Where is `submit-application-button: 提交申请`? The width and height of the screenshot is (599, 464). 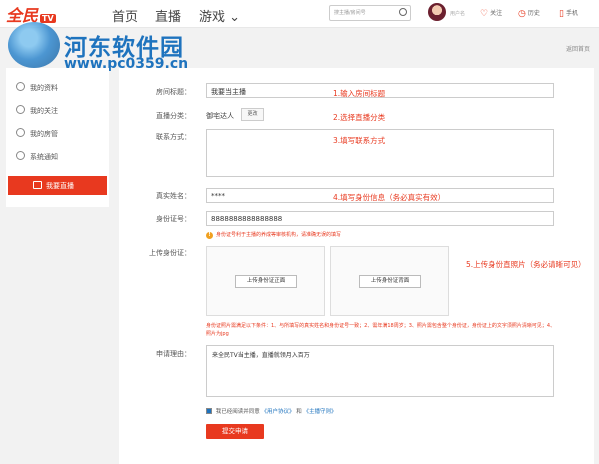 submit-application-button: 提交申请 is located at coordinates (235, 431).